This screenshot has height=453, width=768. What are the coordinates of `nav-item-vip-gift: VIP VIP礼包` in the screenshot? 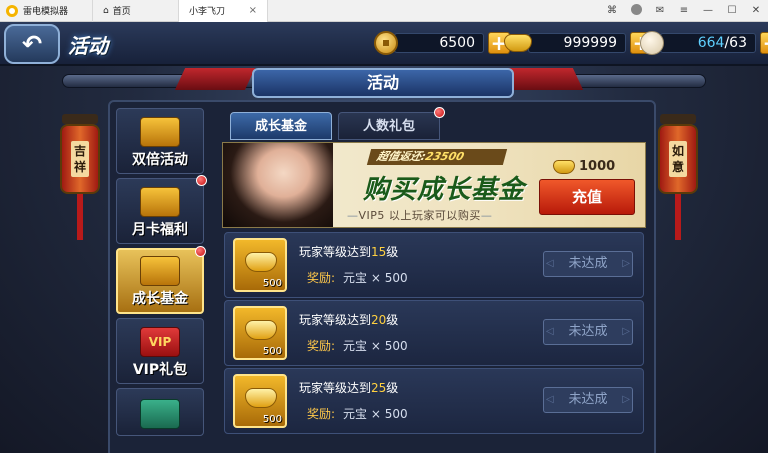 It's located at (160, 351).